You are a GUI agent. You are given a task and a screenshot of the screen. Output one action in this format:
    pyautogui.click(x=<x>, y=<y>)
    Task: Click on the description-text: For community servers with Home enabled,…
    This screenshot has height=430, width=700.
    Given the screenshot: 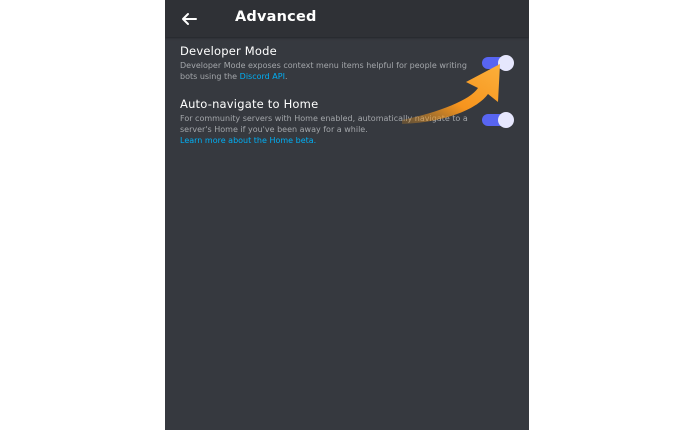 What is the action you would take?
    pyautogui.click(x=324, y=124)
    